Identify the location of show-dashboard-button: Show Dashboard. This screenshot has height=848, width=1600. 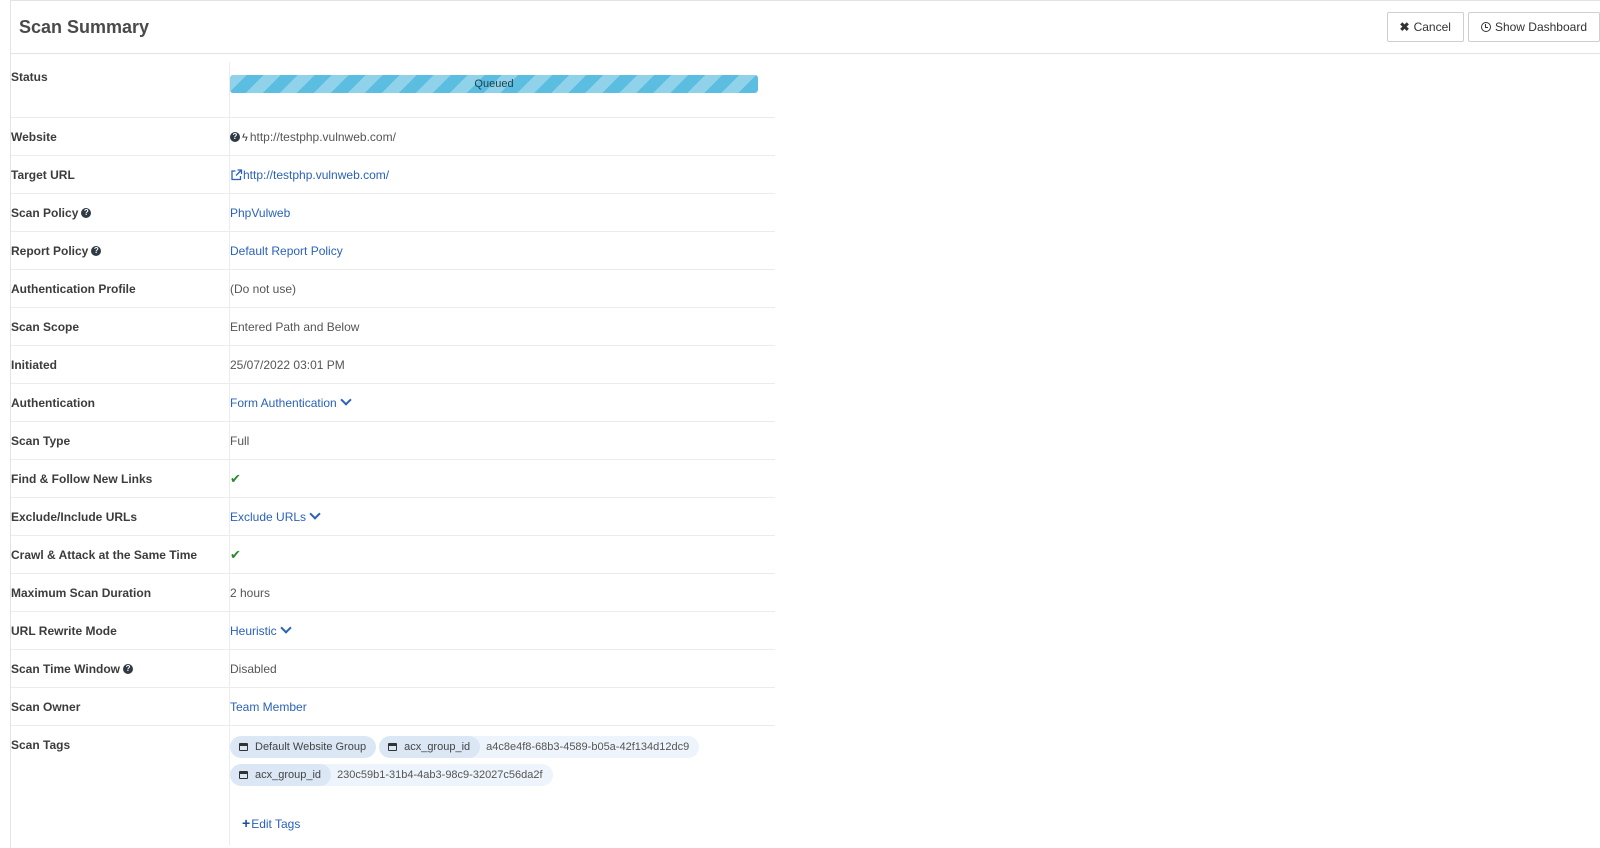
(1533, 27).